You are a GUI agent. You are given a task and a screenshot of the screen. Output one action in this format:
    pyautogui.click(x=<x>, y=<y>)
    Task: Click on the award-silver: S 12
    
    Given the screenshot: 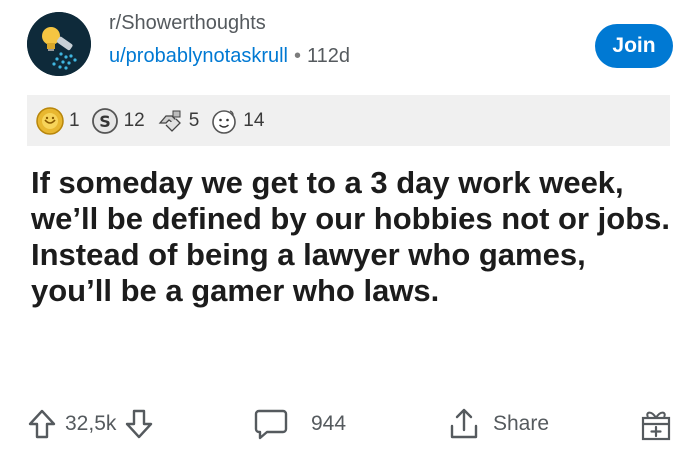 What is the action you would take?
    pyautogui.click(x=117, y=121)
    